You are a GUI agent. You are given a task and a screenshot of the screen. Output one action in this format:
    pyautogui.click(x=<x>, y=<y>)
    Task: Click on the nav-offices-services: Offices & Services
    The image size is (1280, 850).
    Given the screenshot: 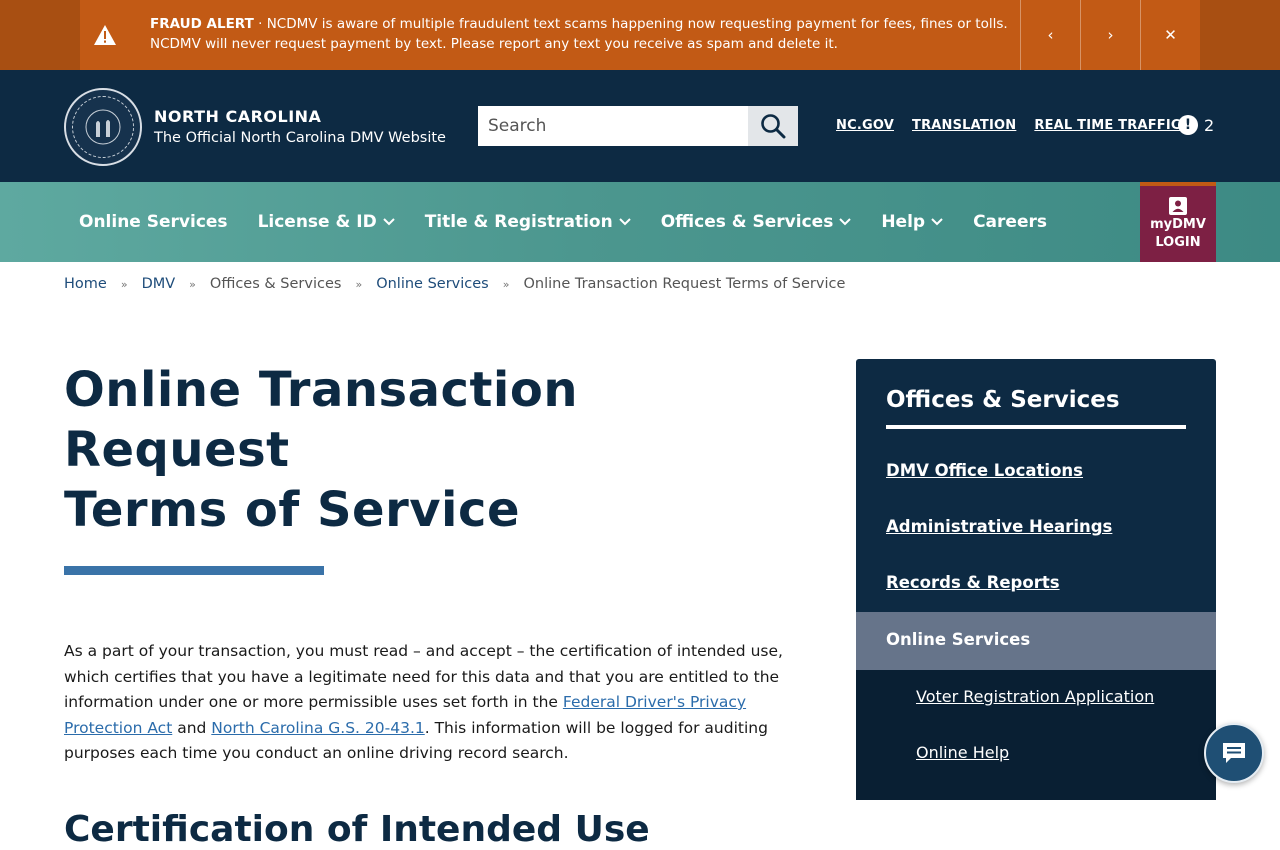 What is the action you would take?
    pyautogui.click(x=756, y=222)
    